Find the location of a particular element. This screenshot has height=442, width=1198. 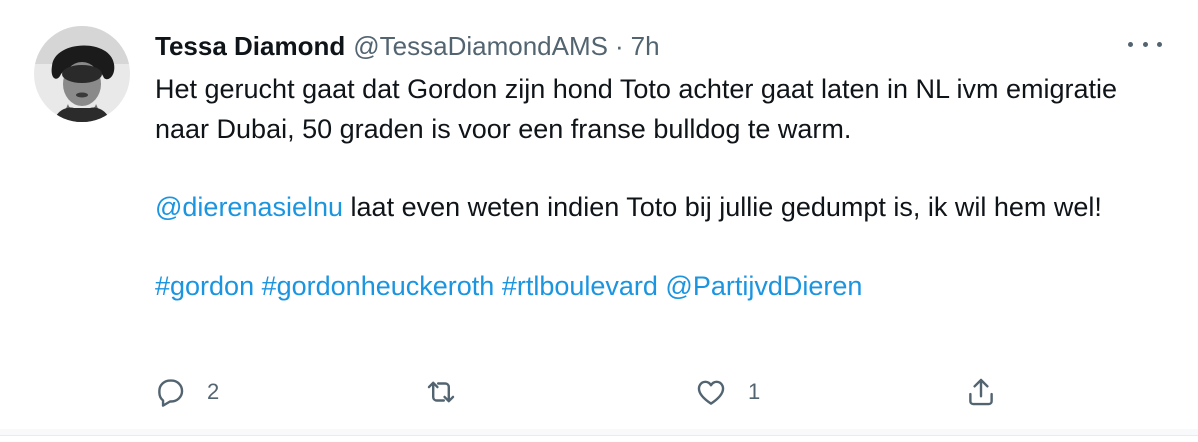

hashtag-link-rtlboulevard: #rtlboulevard is located at coordinates (580, 286).